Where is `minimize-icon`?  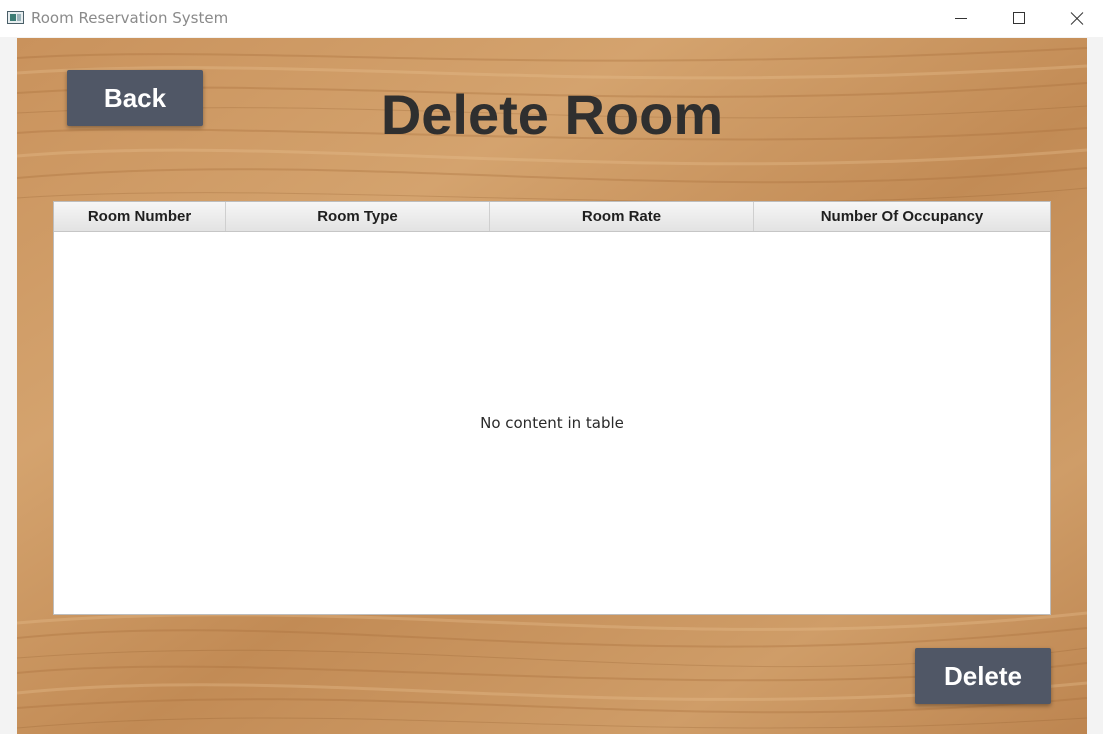
minimize-icon is located at coordinates (961, 18).